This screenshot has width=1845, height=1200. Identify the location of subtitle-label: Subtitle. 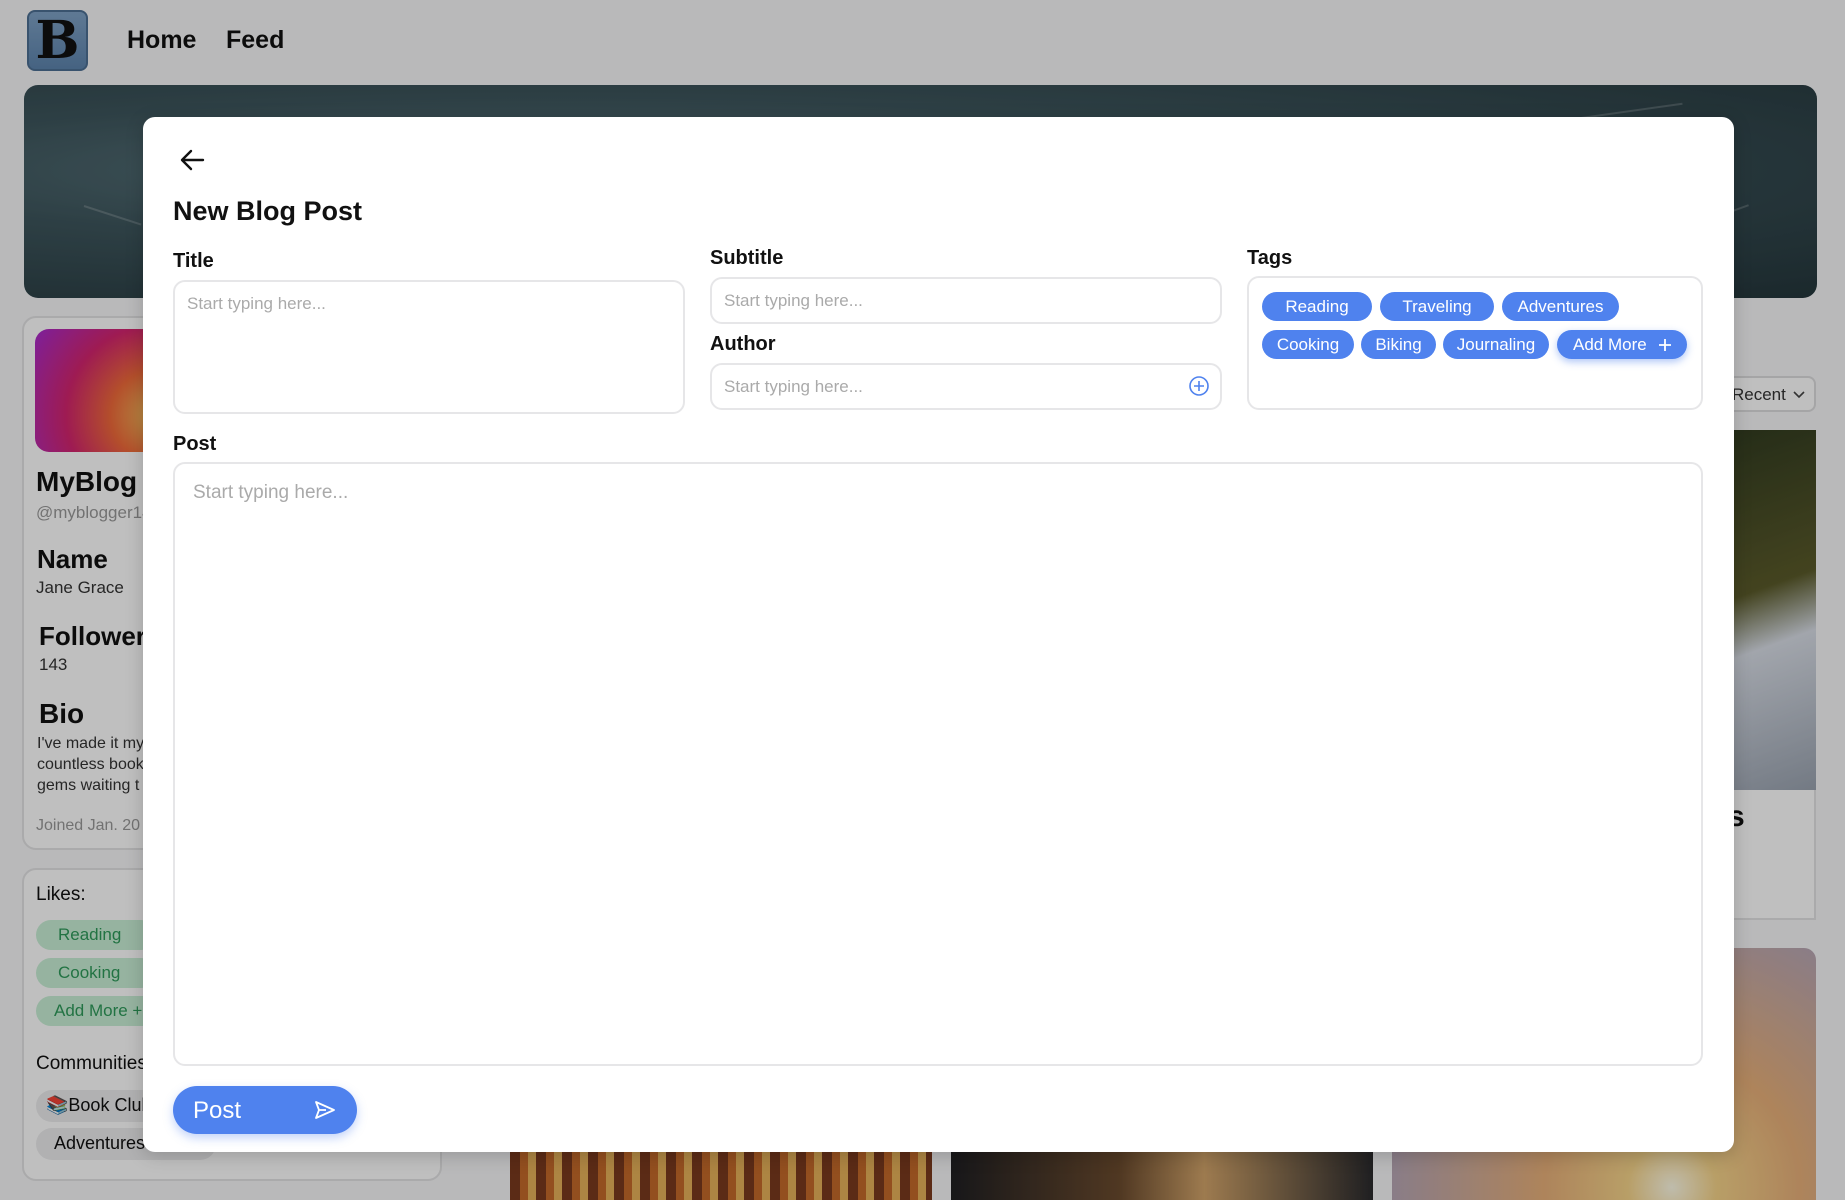
(747, 258).